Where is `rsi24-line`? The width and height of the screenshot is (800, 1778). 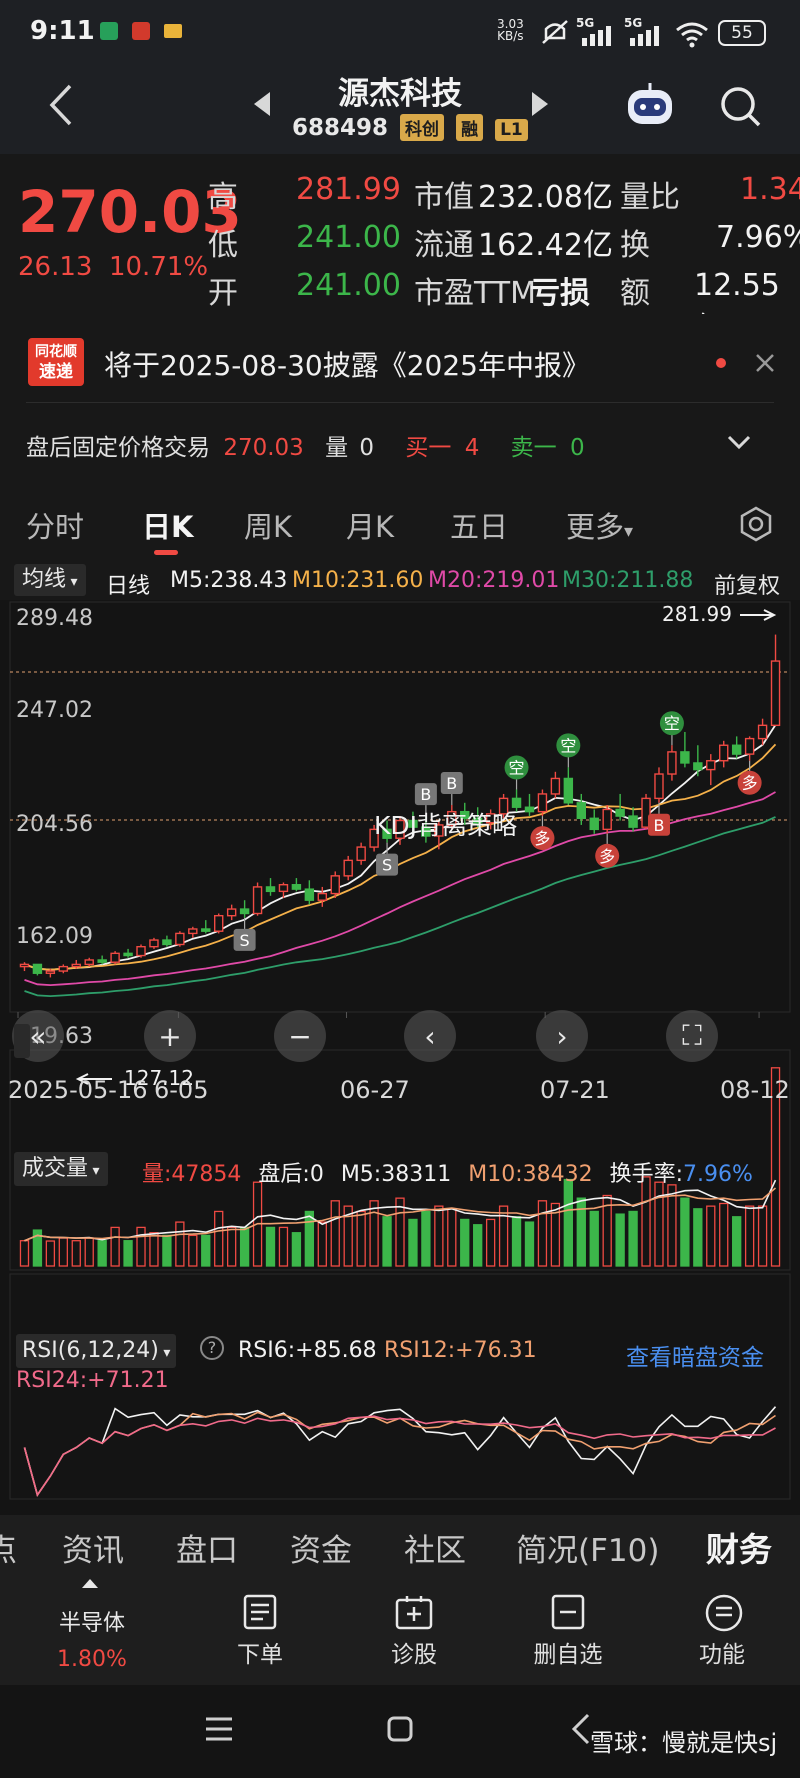
rsi24-line is located at coordinates (399, 1456).